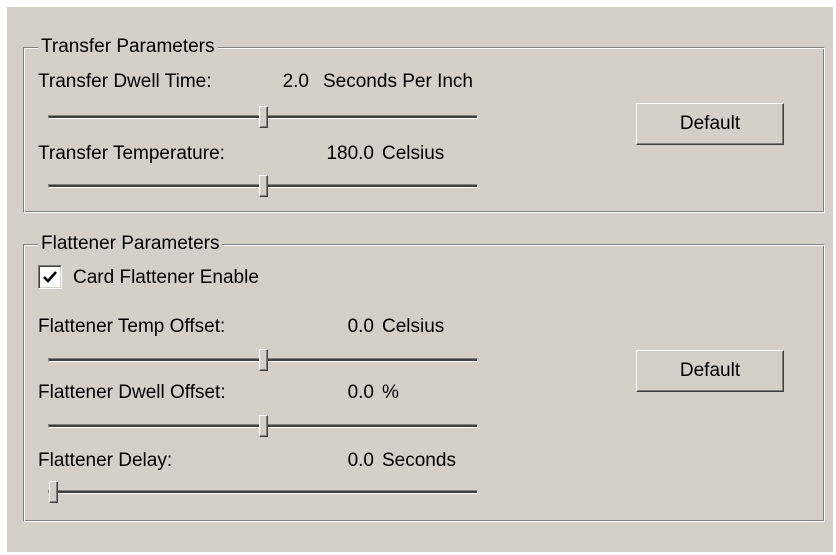 The image size is (836, 555). I want to click on slider-track, so click(263, 492).